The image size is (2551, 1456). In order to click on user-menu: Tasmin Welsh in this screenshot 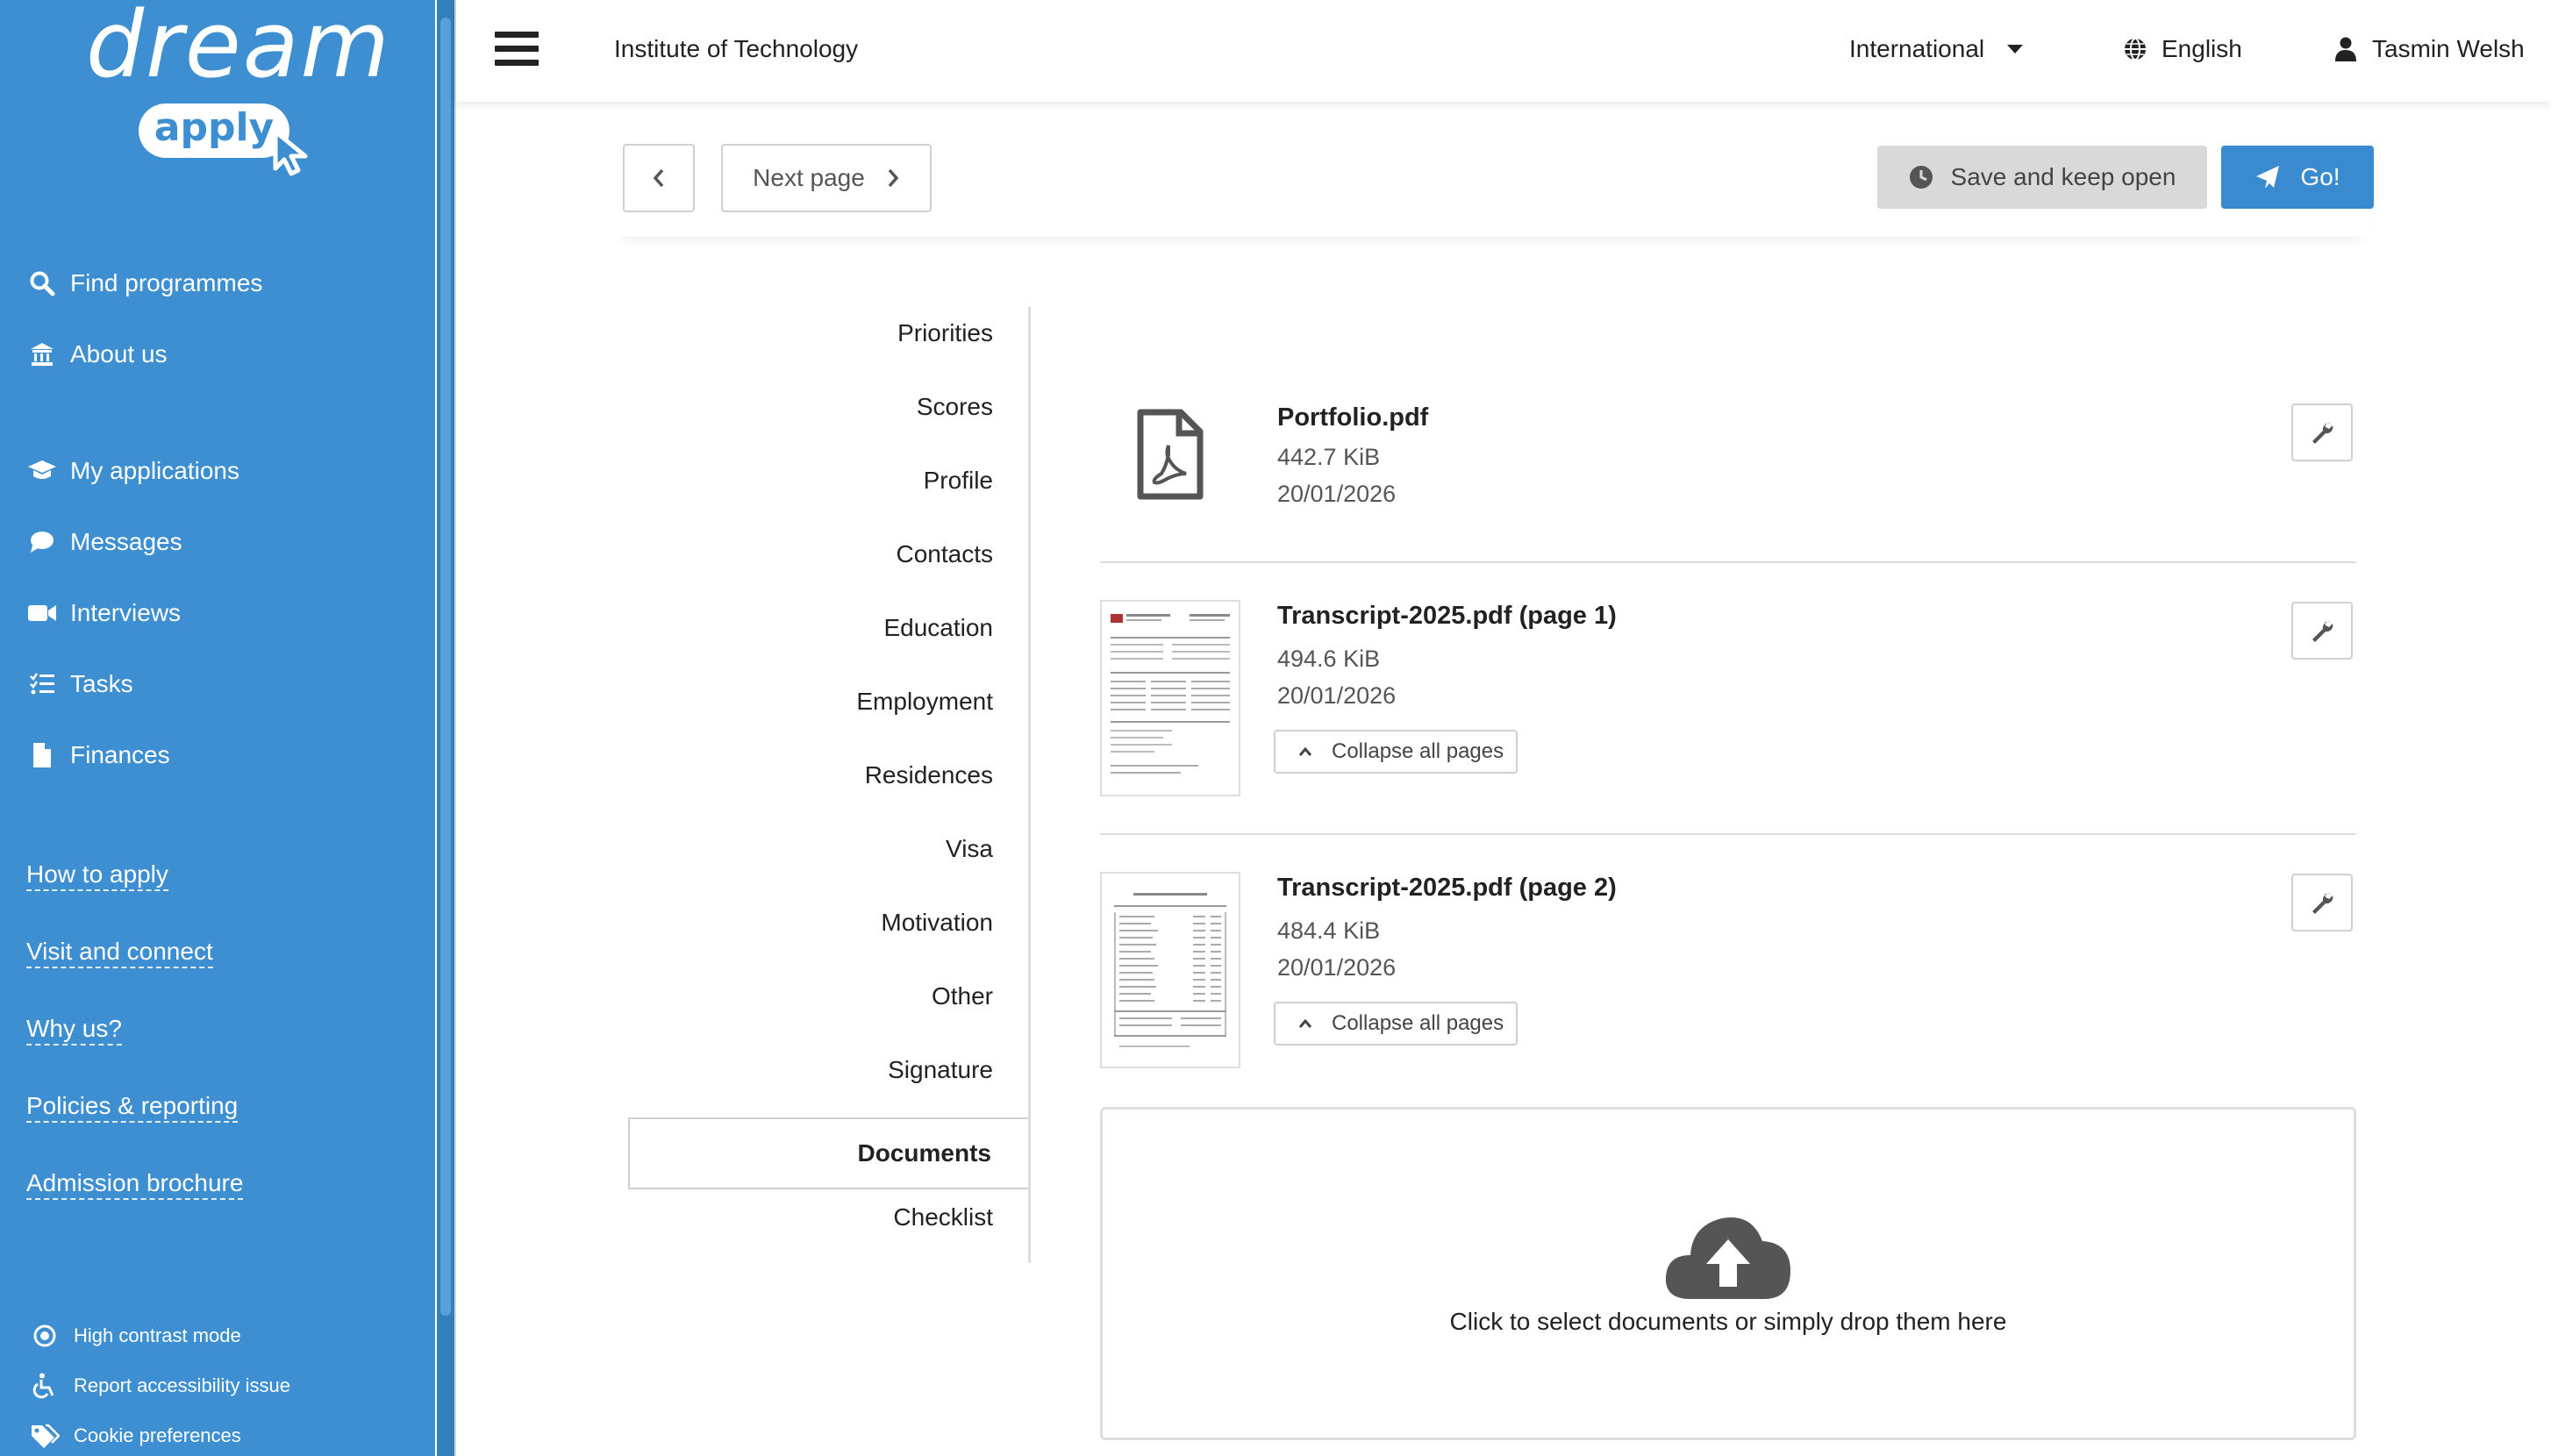, I will do `click(2430, 49)`.